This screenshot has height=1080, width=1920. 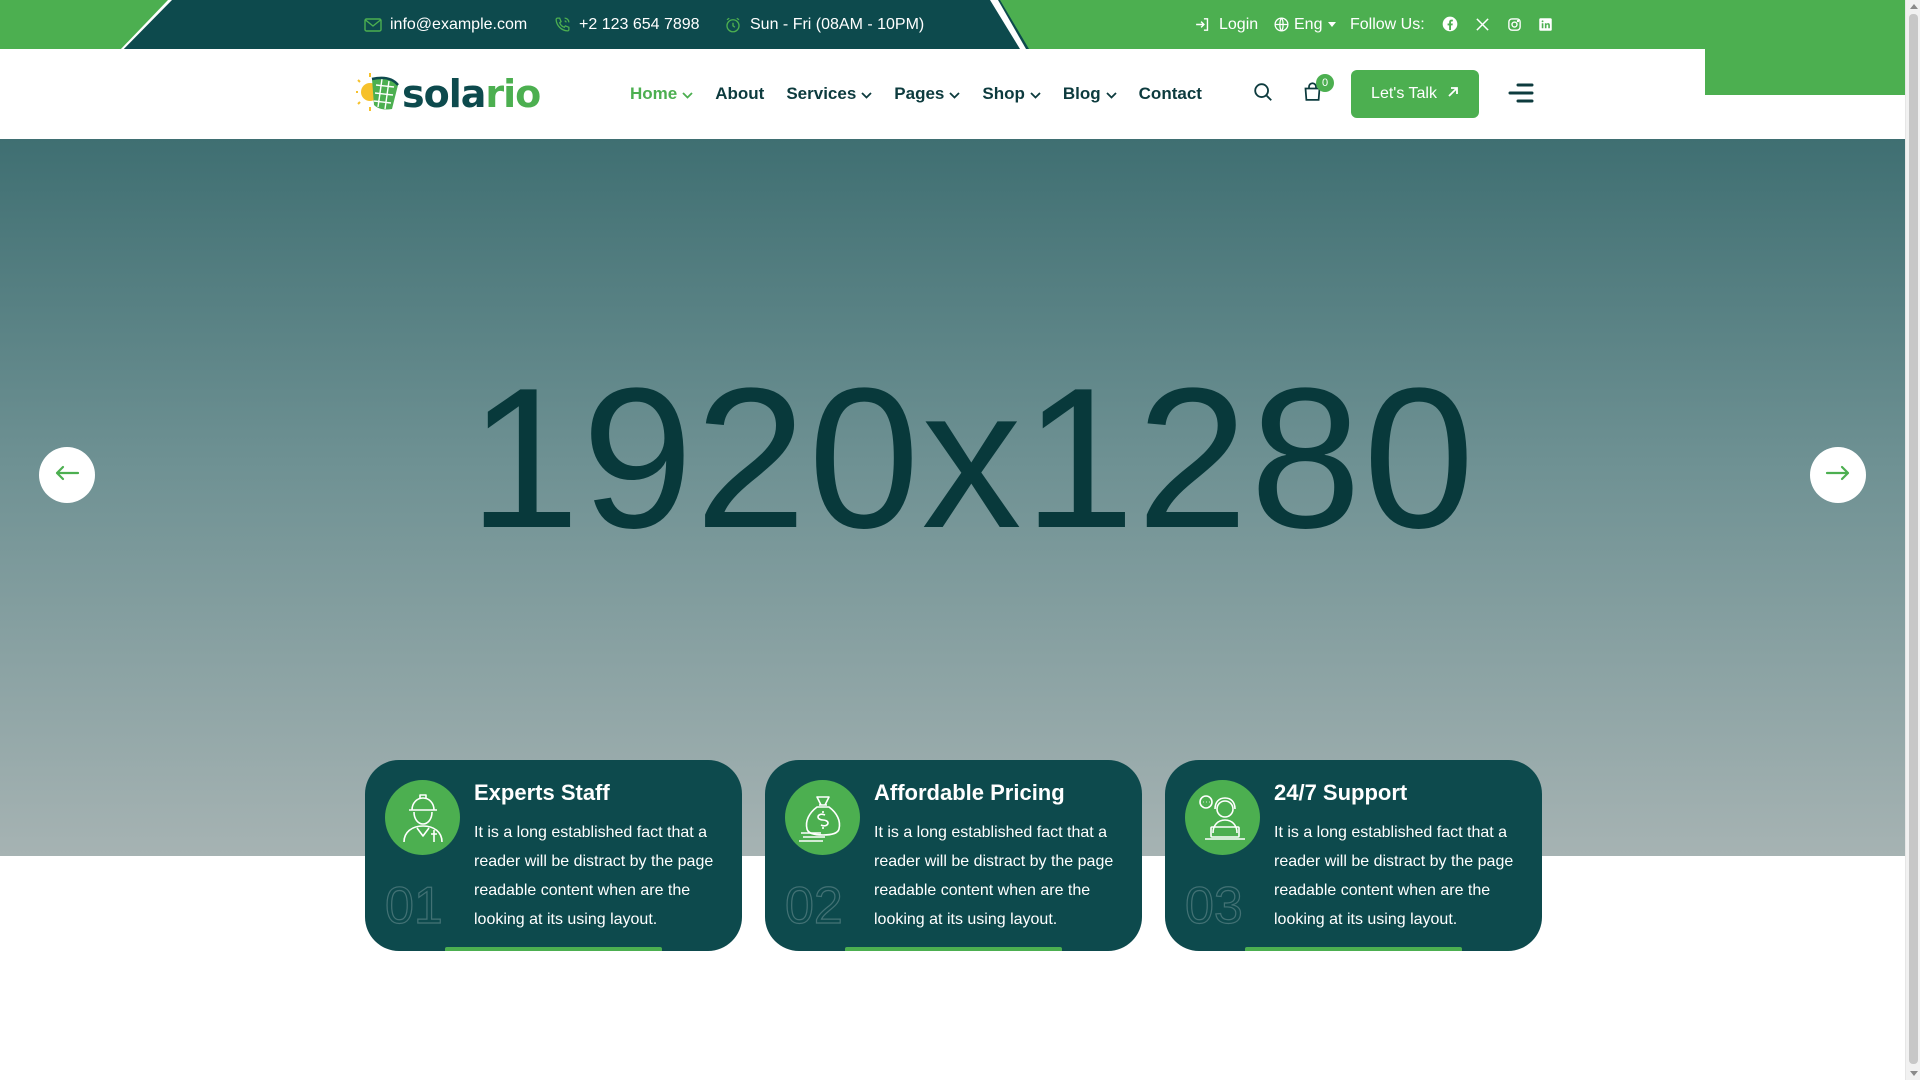 I want to click on header-right-accent, so click(x=1805, y=72).